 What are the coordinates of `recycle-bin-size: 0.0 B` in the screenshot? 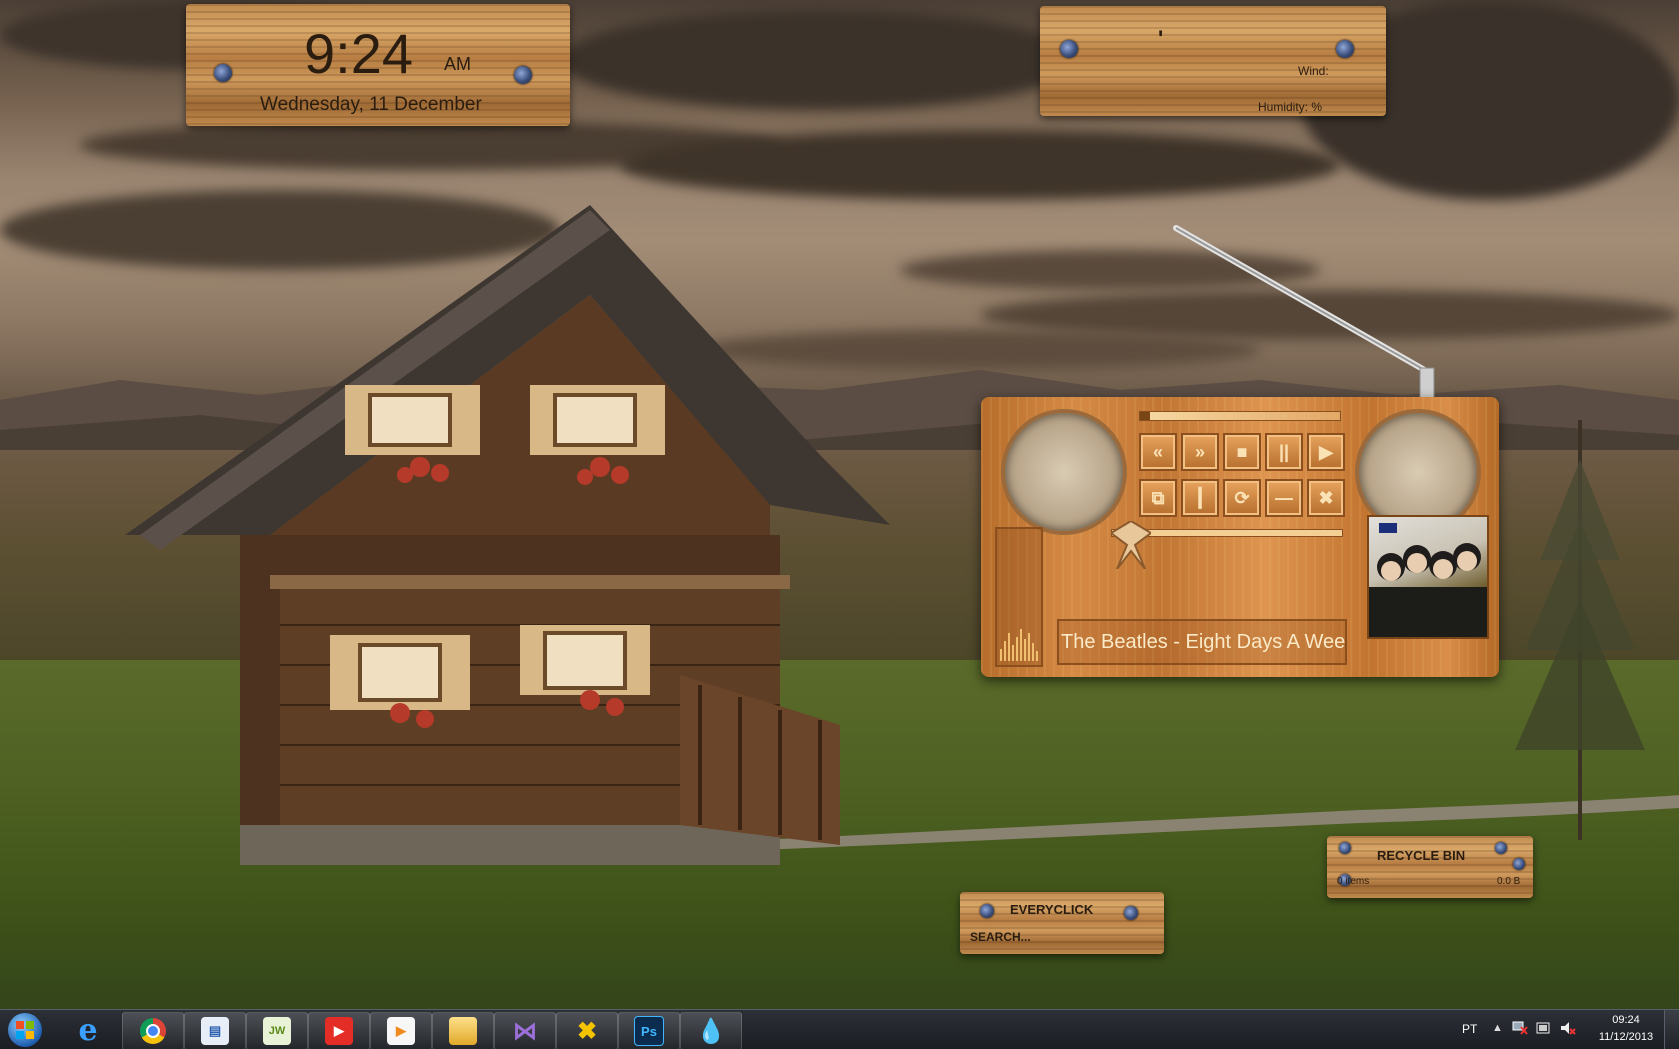 It's located at (1509, 881).